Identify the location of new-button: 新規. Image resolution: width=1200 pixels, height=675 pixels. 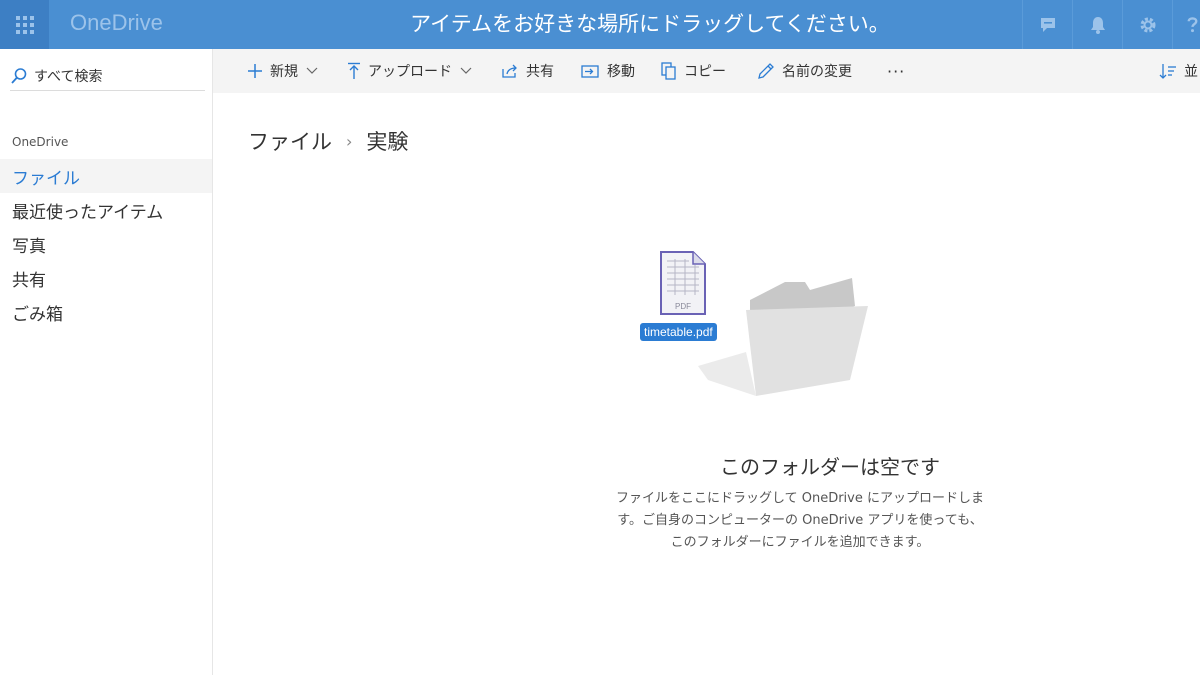
(286, 71).